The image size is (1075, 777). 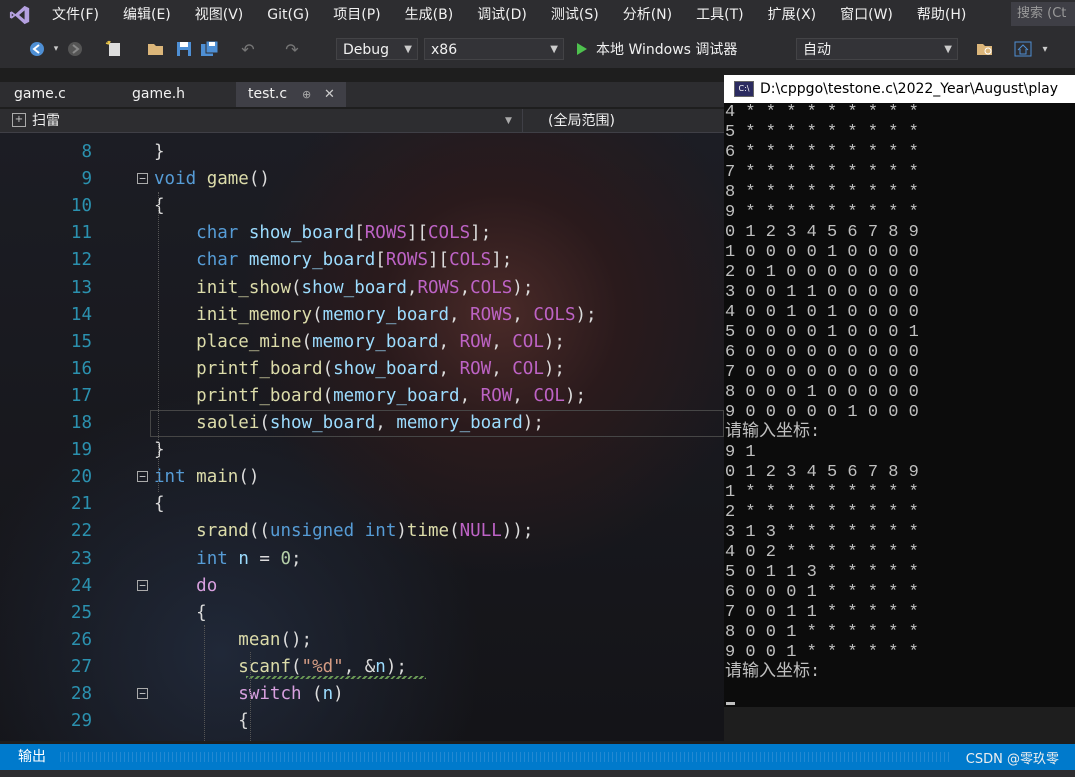 What do you see at coordinates (114, 49) in the screenshot?
I see `new-item-icon` at bounding box center [114, 49].